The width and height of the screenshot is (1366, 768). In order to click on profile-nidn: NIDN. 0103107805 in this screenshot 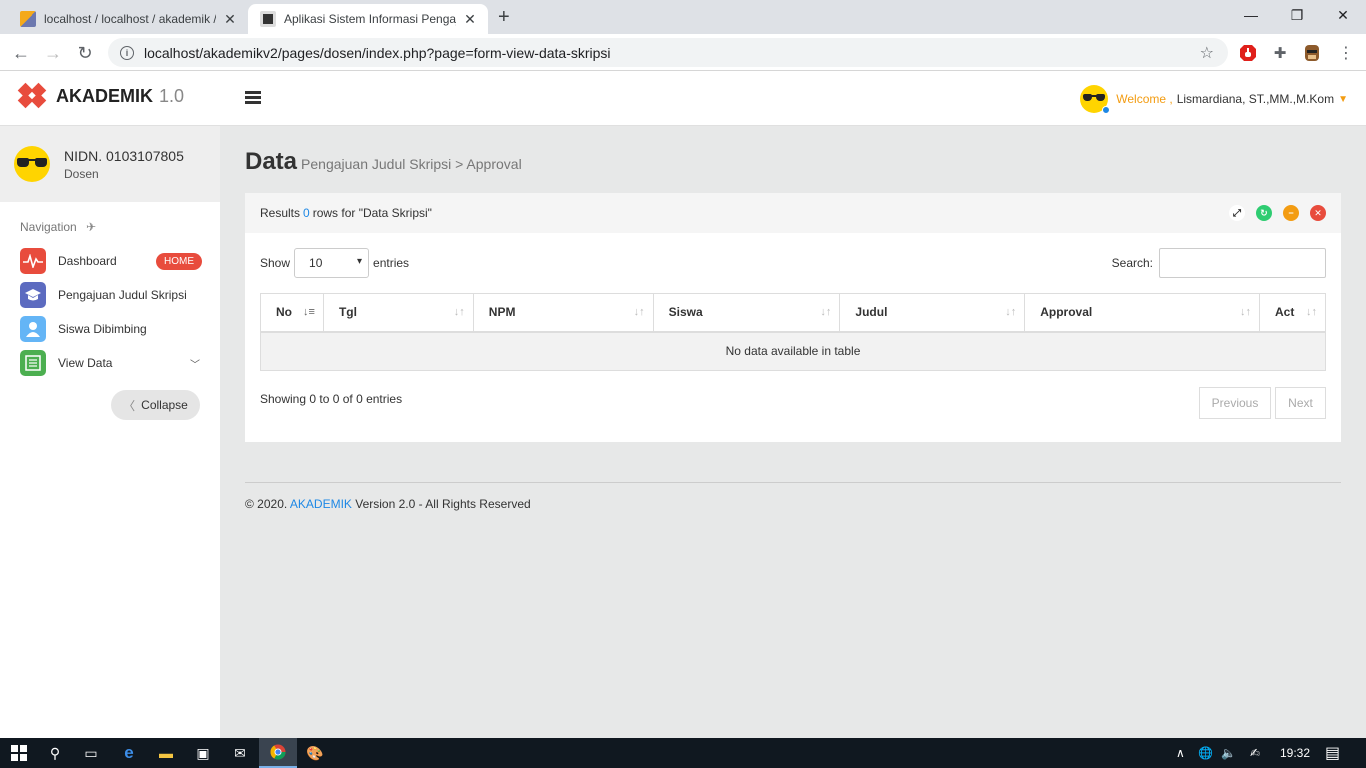, I will do `click(124, 156)`.